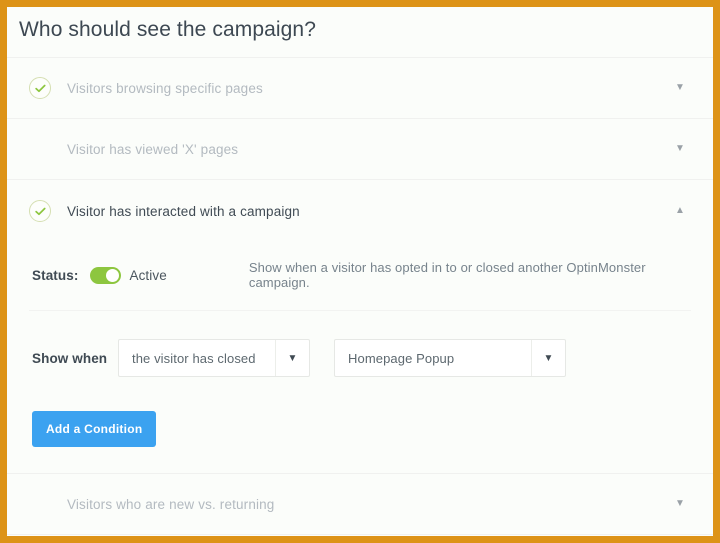  Describe the element at coordinates (167, 29) in the screenshot. I see `page-title: Who should see the campaign?` at that location.